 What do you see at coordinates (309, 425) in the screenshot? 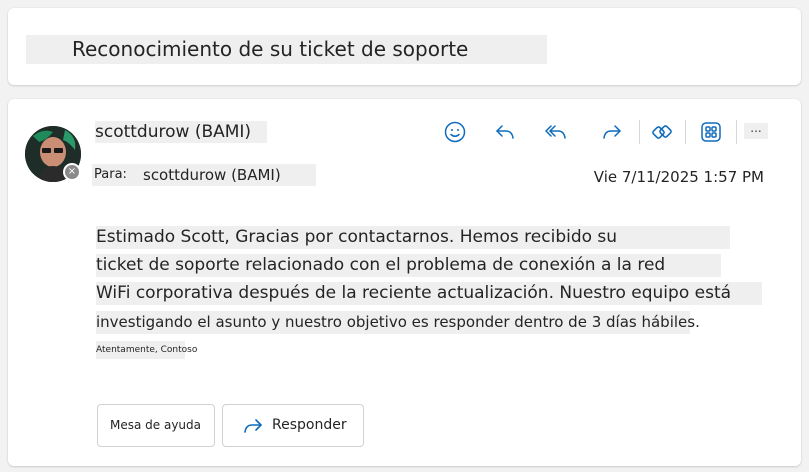
I see `reply-label: Responder` at bounding box center [309, 425].